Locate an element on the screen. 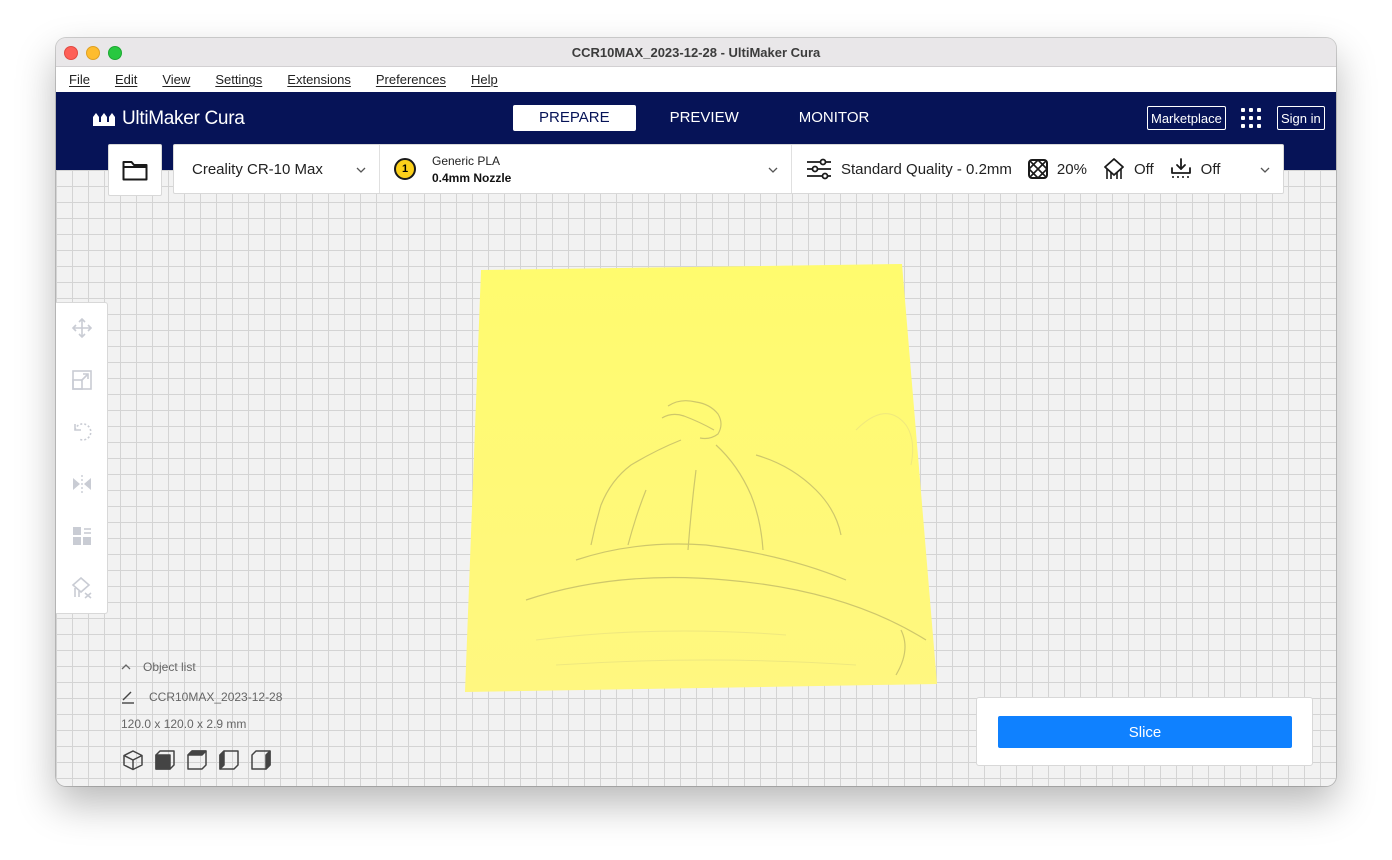 The height and width of the screenshot is (860, 1392). tab-prepare: PREPARE is located at coordinates (574, 118).